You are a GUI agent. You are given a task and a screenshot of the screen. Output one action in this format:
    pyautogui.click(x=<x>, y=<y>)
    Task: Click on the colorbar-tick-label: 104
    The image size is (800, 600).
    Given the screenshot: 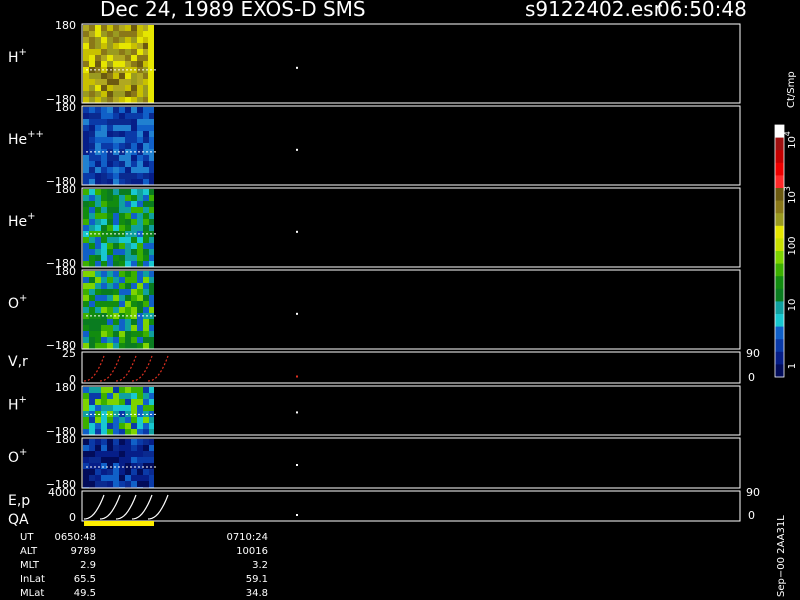 What is the action you would take?
    pyautogui.click(x=790, y=140)
    